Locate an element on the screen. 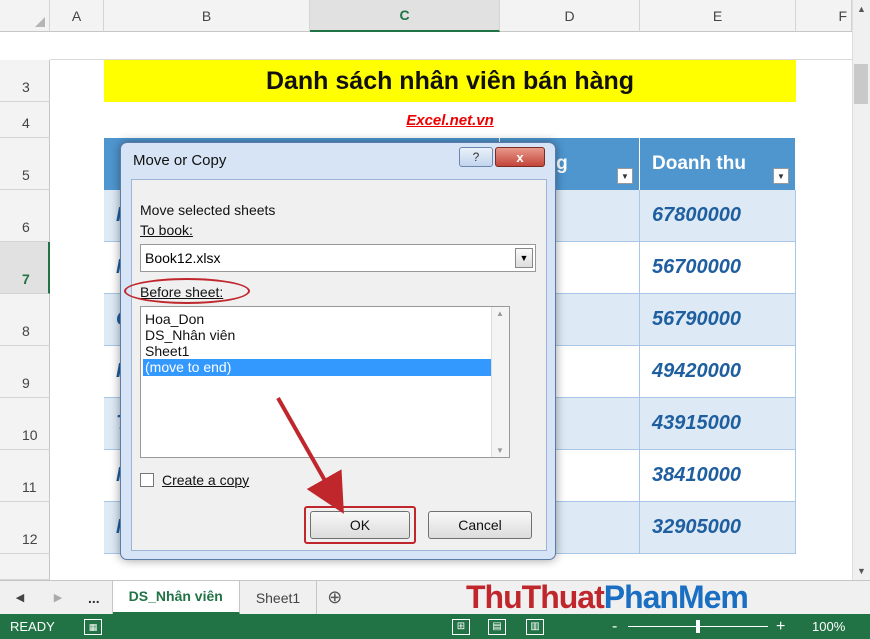  vertical-scrollbar: ▲ ▼ is located at coordinates (861, 290).